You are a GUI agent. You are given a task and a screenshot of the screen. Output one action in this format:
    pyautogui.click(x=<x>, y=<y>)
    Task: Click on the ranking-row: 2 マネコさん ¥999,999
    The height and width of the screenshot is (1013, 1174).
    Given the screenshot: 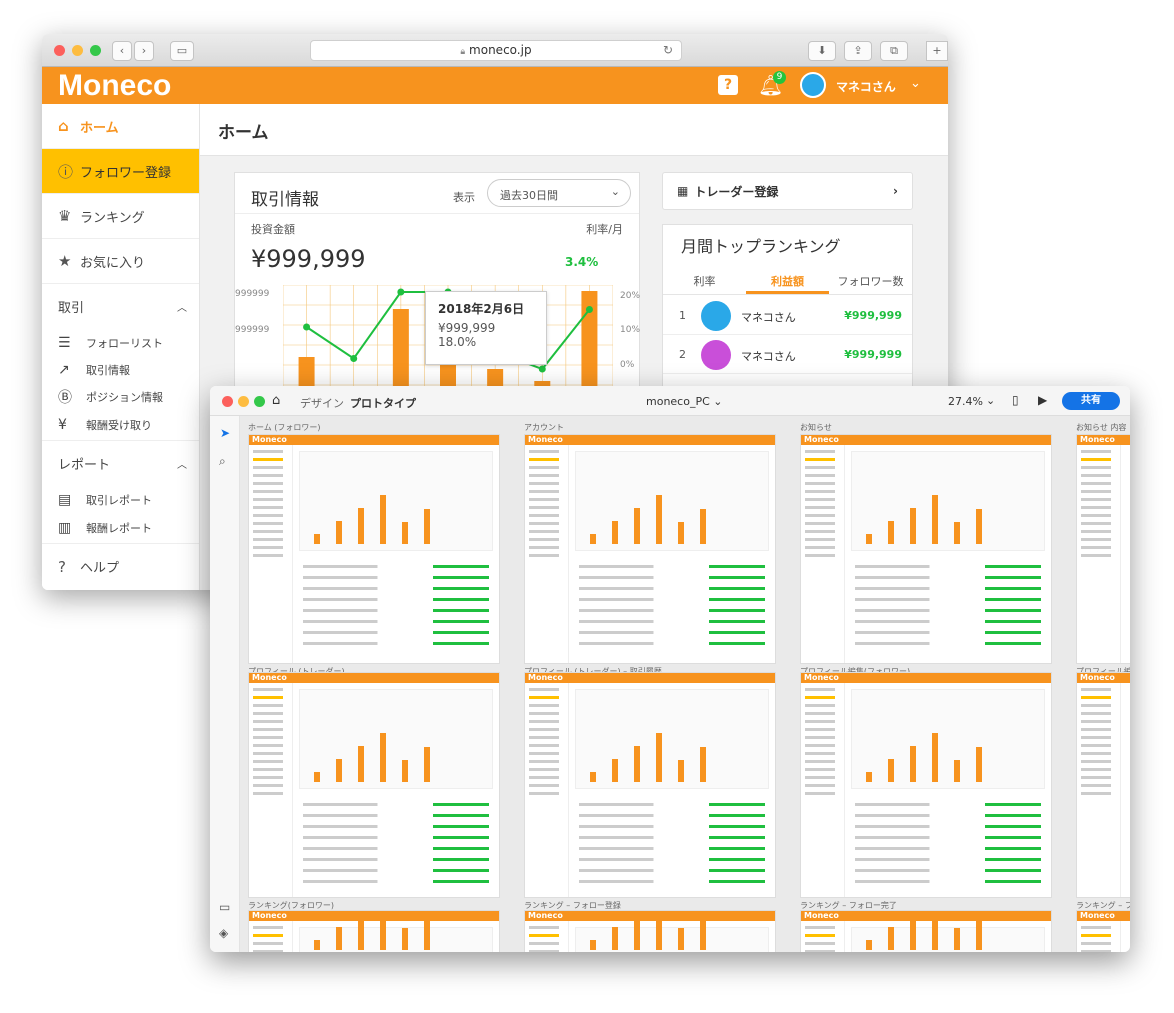 What is the action you would take?
    pyautogui.click(x=787, y=355)
    